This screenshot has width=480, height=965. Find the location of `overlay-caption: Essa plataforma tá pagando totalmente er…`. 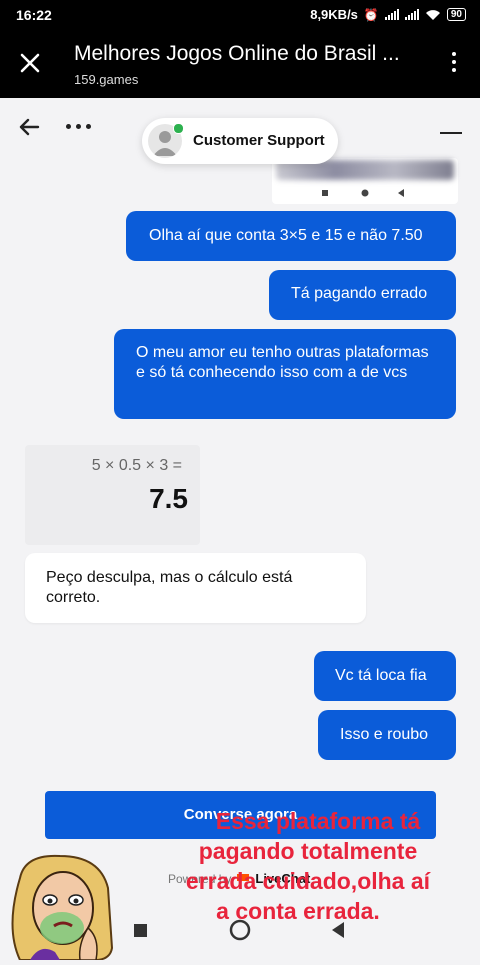

overlay-caption: Essa plataforma tá pagando totalmente er… is located at coordinates (318, 866).